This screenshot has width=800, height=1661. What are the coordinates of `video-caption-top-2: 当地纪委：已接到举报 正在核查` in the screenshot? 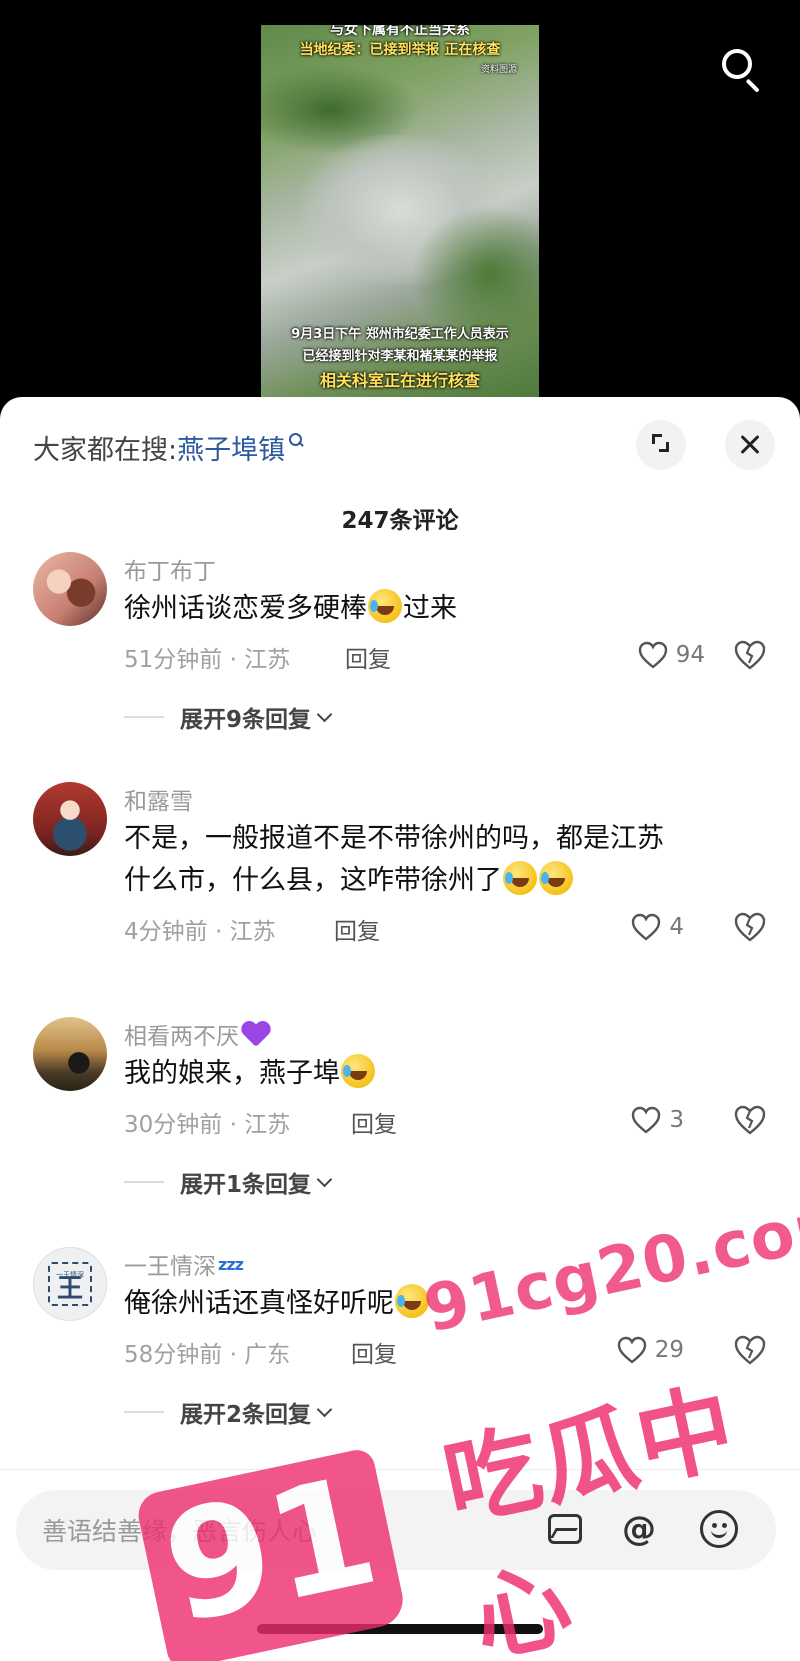 It's located at (400, 50).